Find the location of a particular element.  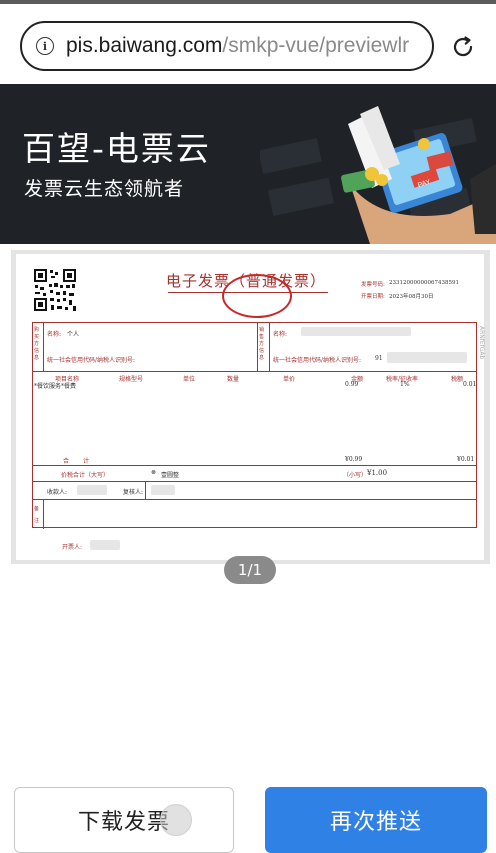

banner-subtitle: 发票云生态领航者 is located at coordinates (104, 189).